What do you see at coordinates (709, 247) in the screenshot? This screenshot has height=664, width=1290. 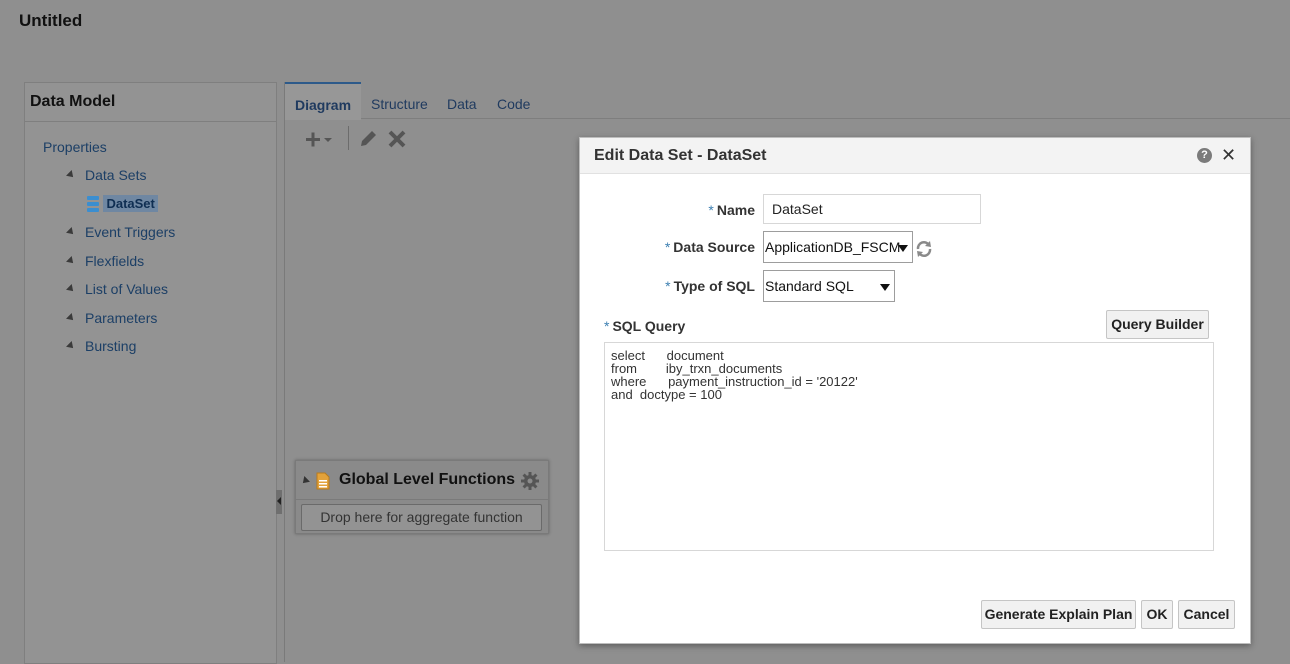 I see `data-source-label: * Data Source` at bounding box center [709, 247].